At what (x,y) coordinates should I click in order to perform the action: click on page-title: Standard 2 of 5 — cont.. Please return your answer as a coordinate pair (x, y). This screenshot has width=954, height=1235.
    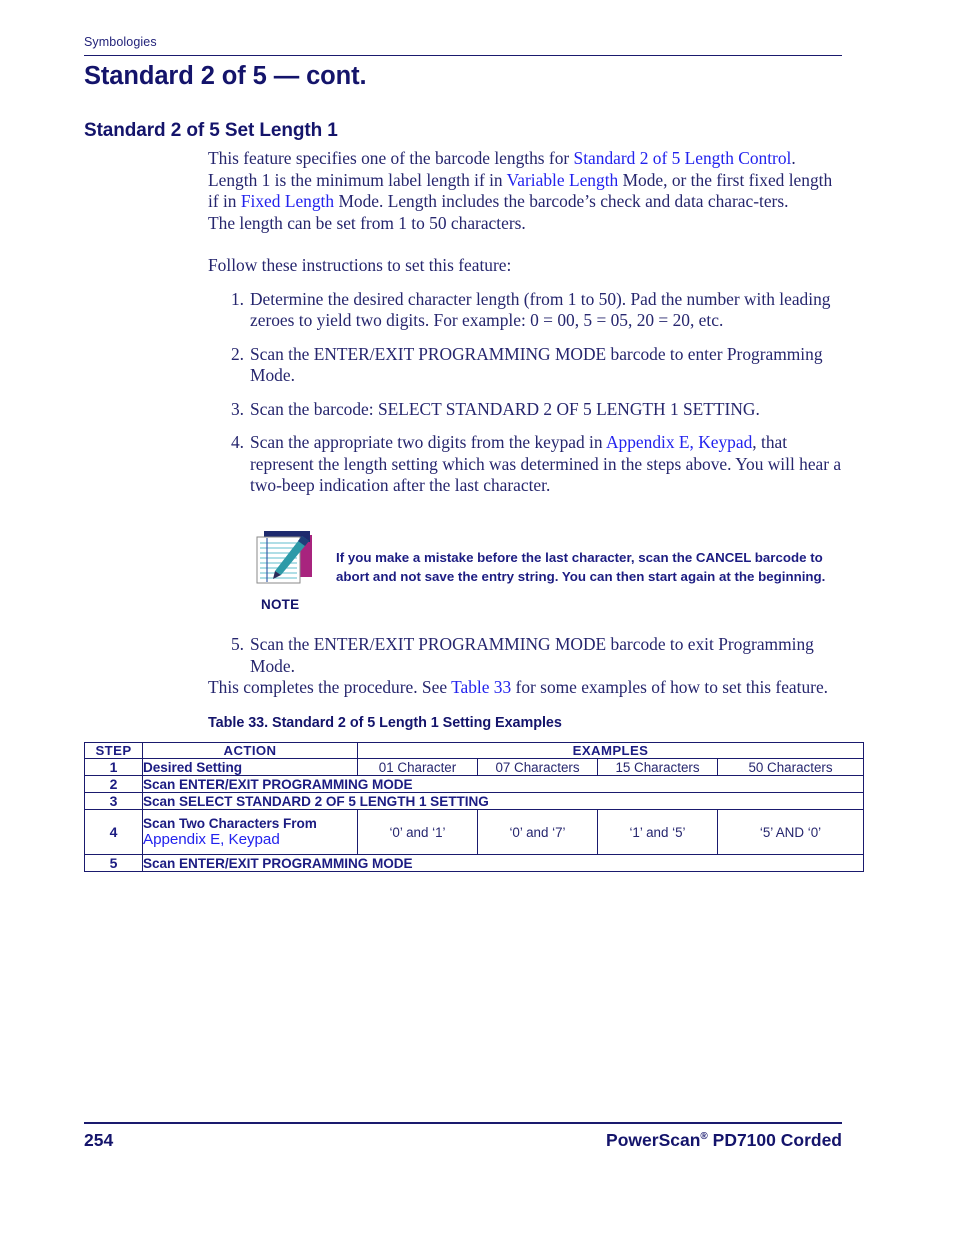
    Looking at the image, I should click on (225, 76).